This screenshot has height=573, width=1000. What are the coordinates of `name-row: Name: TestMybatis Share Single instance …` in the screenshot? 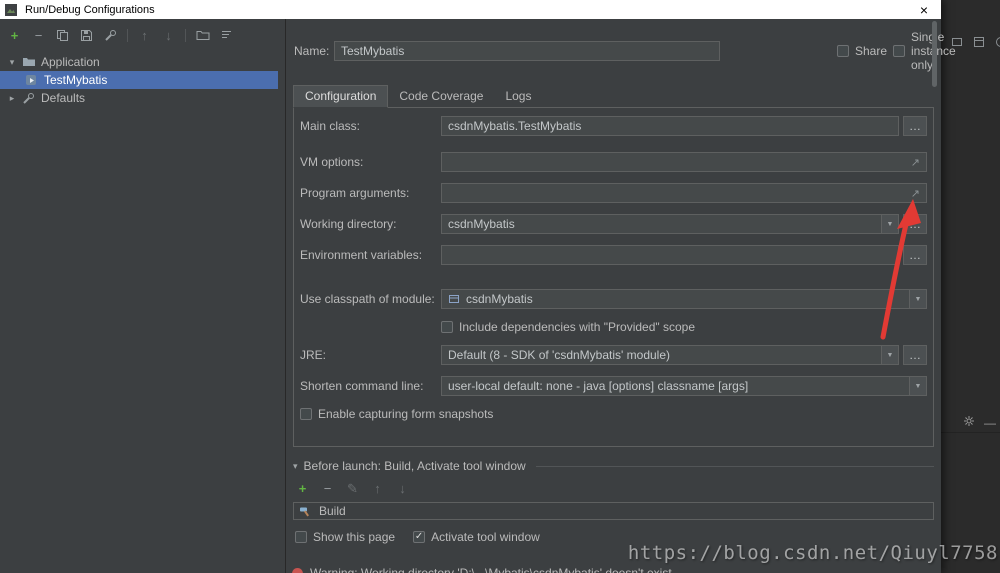 It's located at (625, 51).